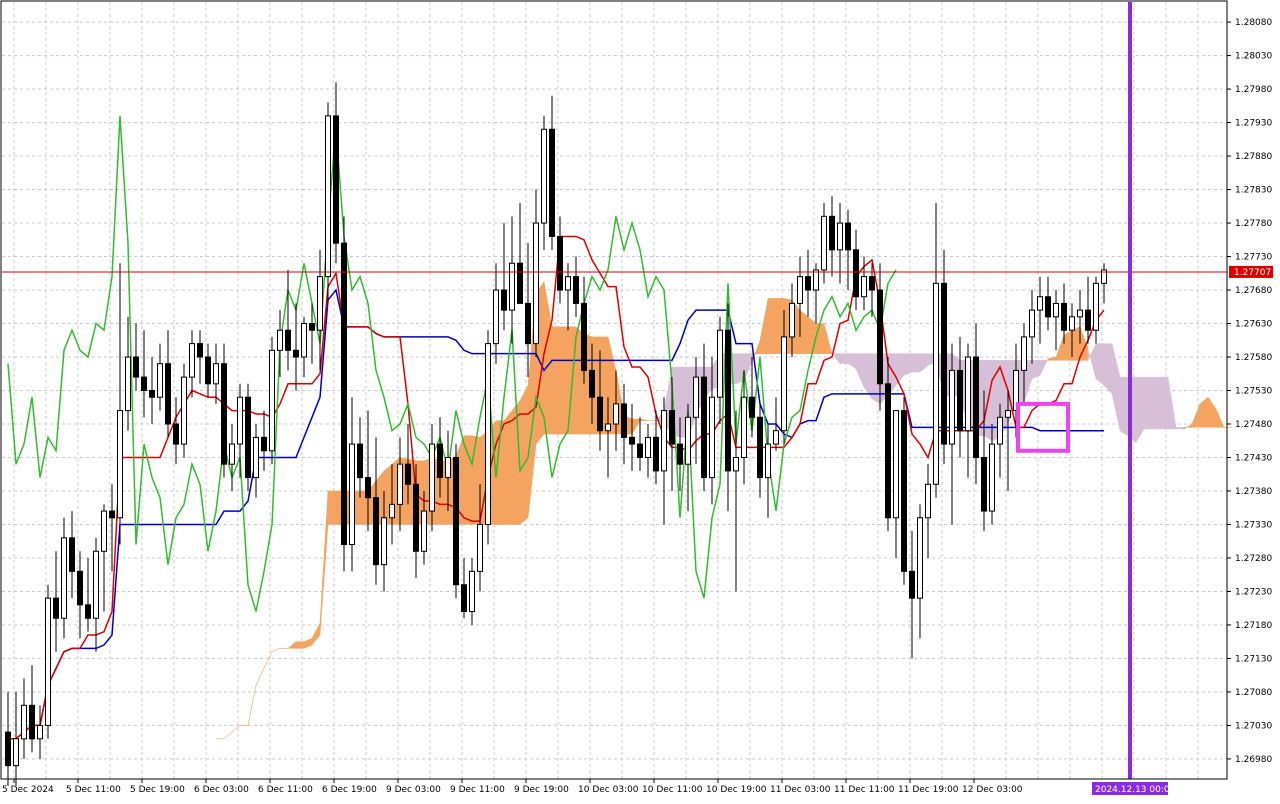  I want to click on x-tick-label: 5 Dec 2024, so click(28, 790).